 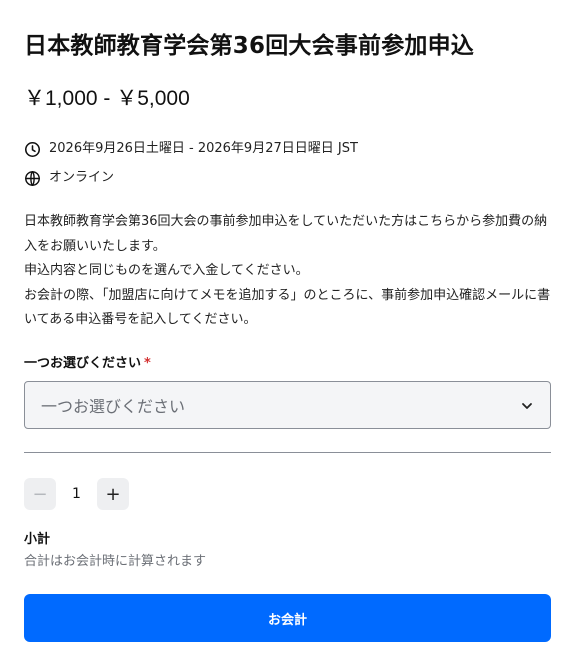 What do you see at coordinates (287, 618) in the screenshot?
I see `checkout-button: お会計` at bounding box center [287, 618].